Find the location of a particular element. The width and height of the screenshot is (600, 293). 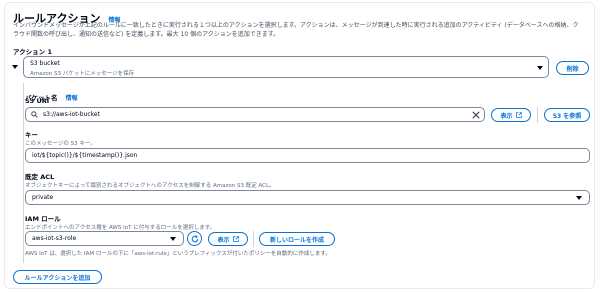

s3-uri-label: S3 URI is located at coordinates (37, 101).